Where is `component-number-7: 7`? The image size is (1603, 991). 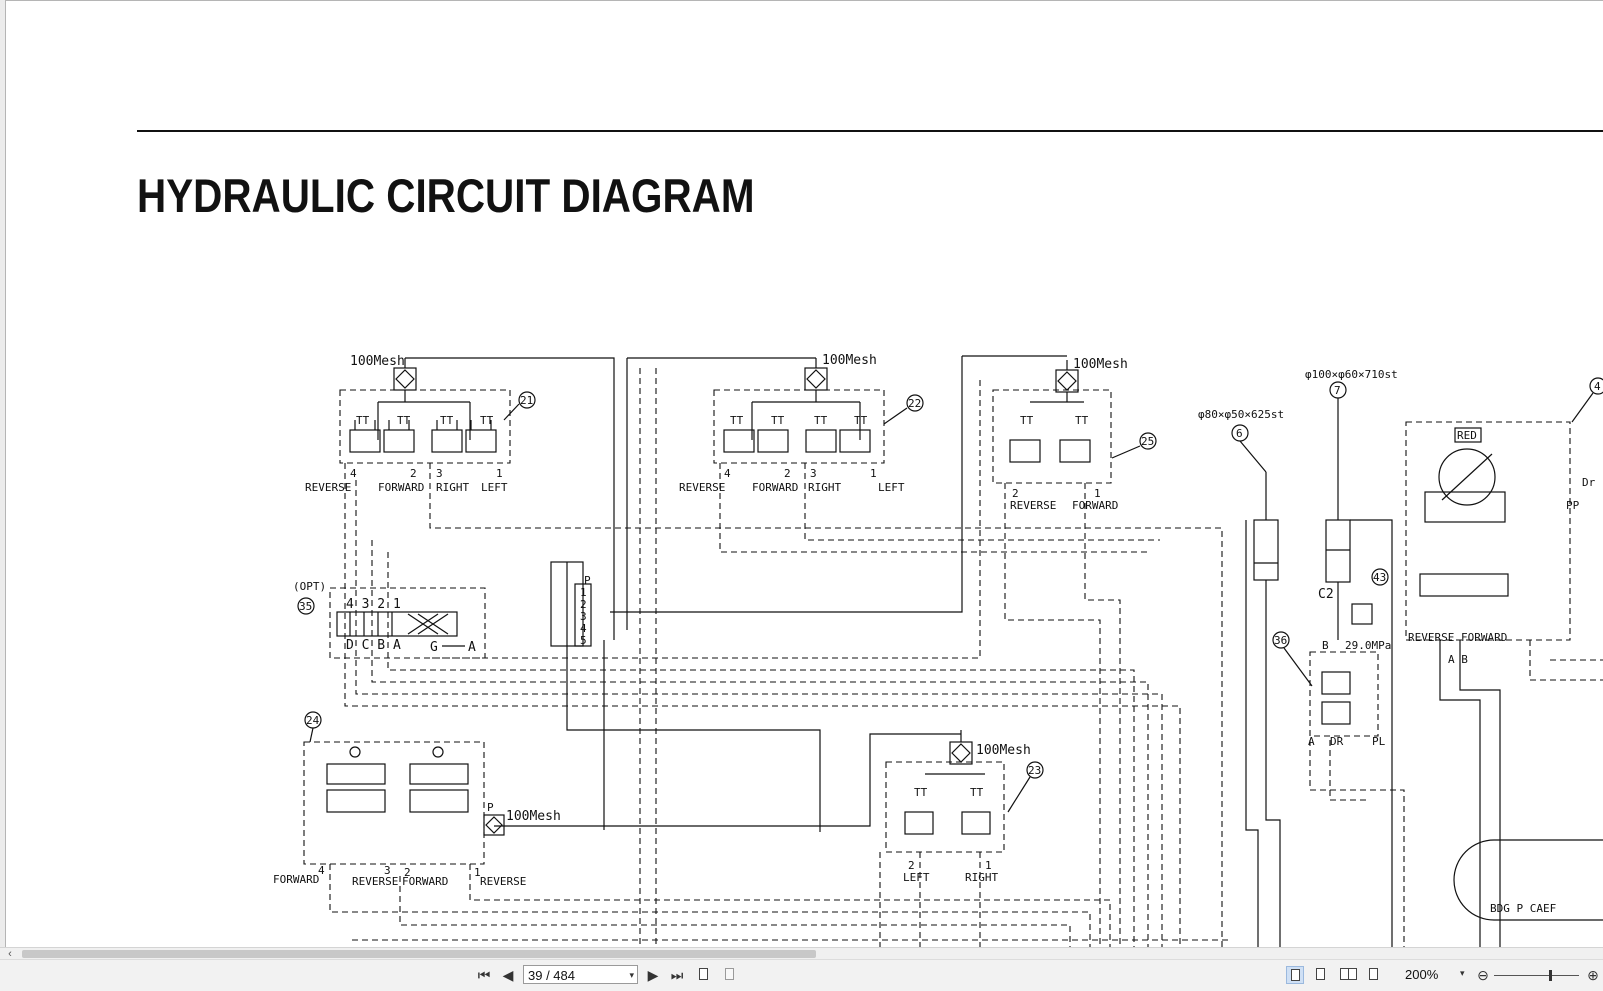
component-number-7: 7 is located at coordinates (1337, 390).